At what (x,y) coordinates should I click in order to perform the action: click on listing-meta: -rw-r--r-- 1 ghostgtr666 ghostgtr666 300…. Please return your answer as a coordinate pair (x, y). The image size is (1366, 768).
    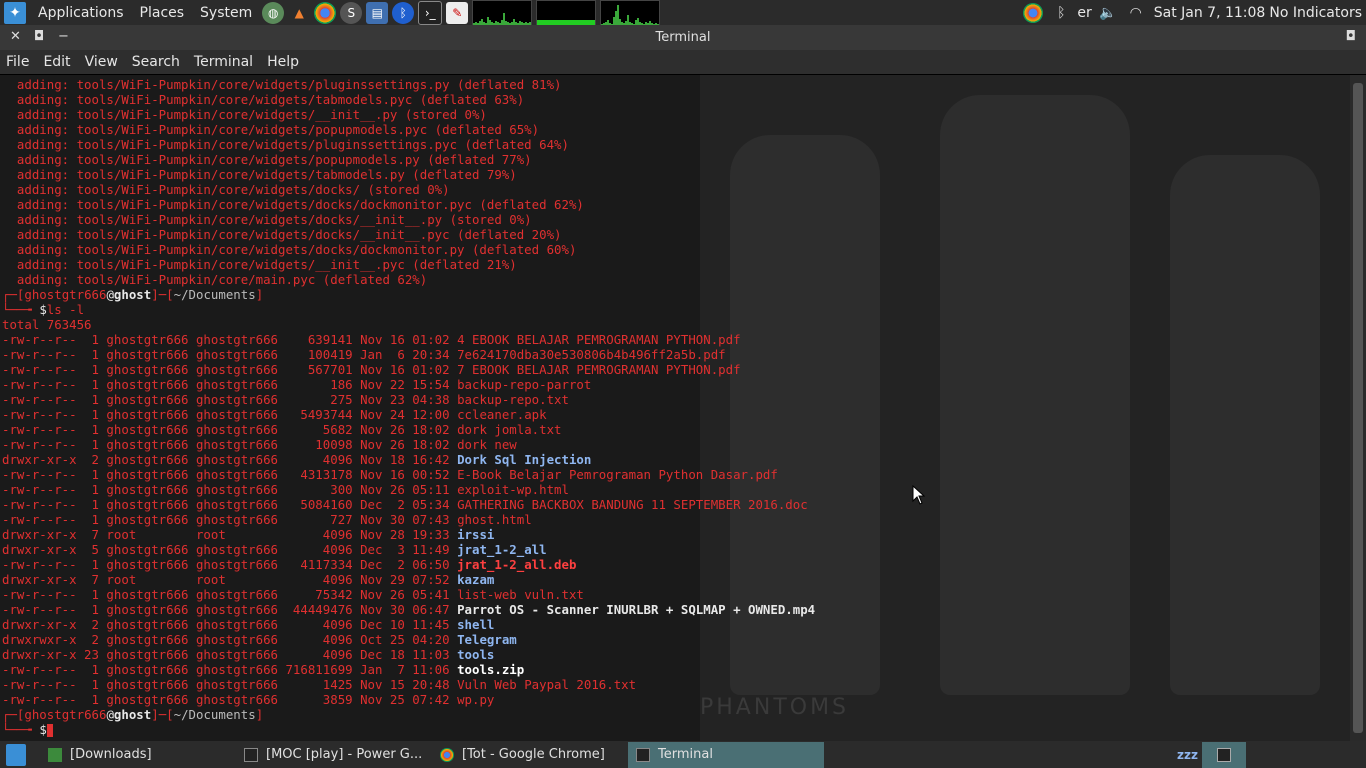
    Looking at the image, I should click on (230, 489).